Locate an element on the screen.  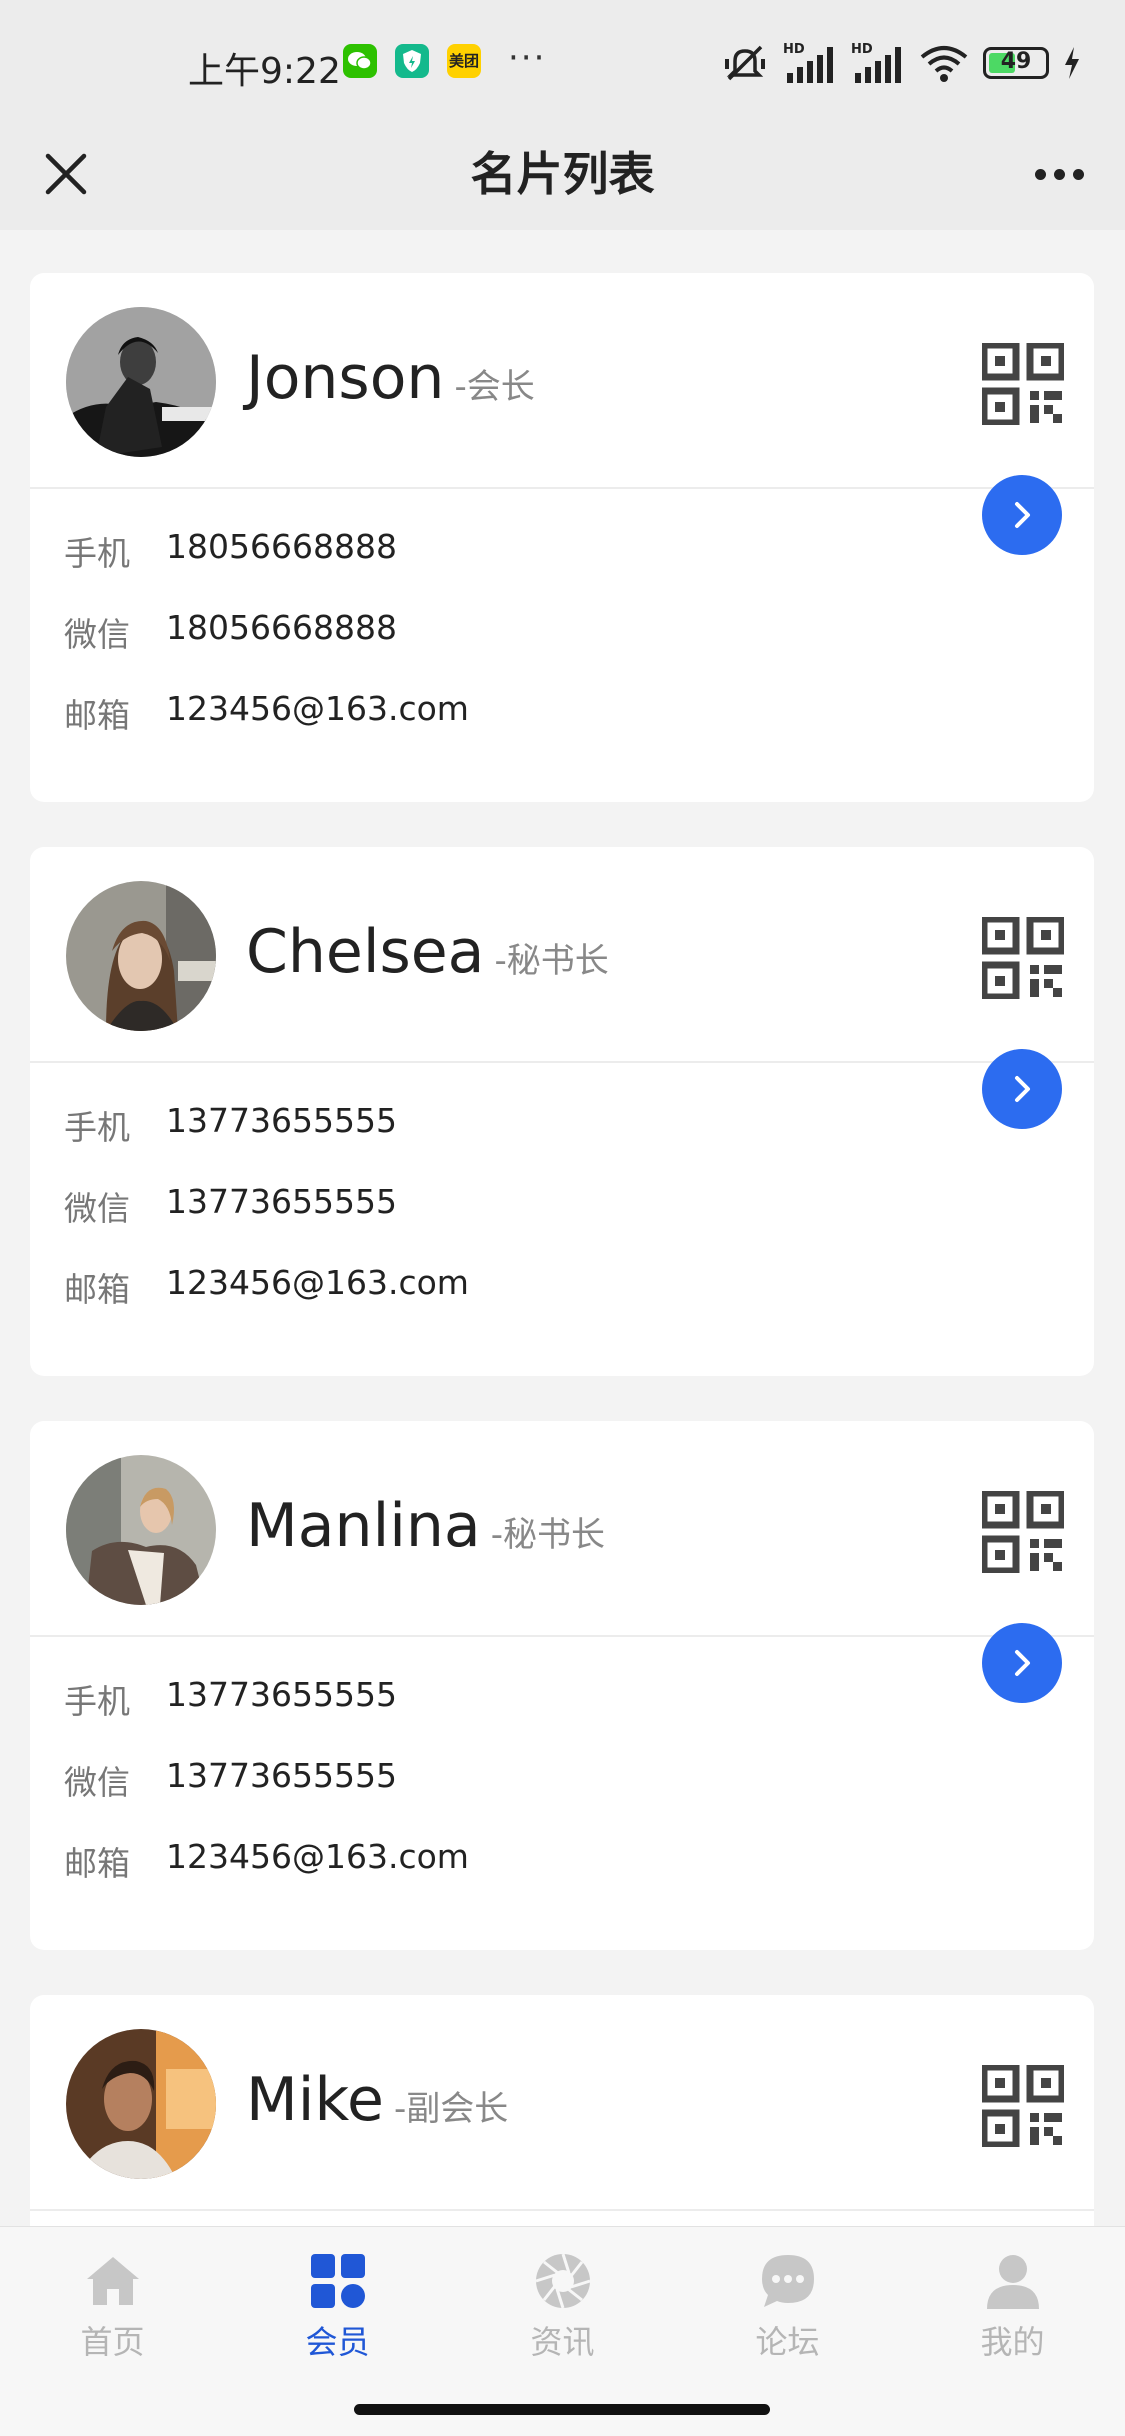
phone-value: 18056668888 is located at coordinates (281, 546).